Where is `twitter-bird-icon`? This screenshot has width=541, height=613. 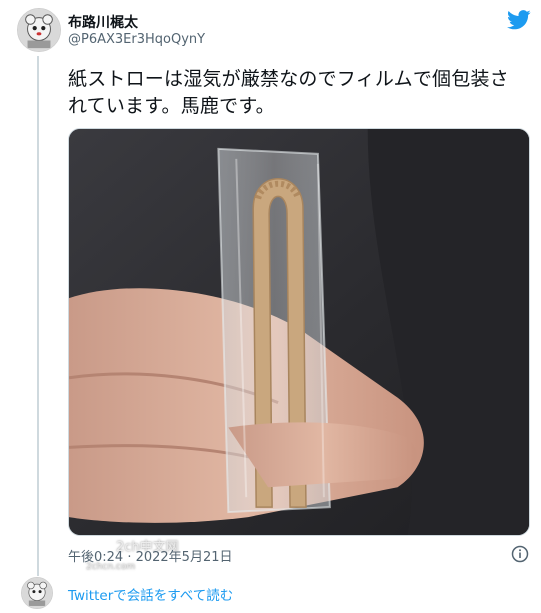 twitter-bird-icon is located at coordinates (519, 20).